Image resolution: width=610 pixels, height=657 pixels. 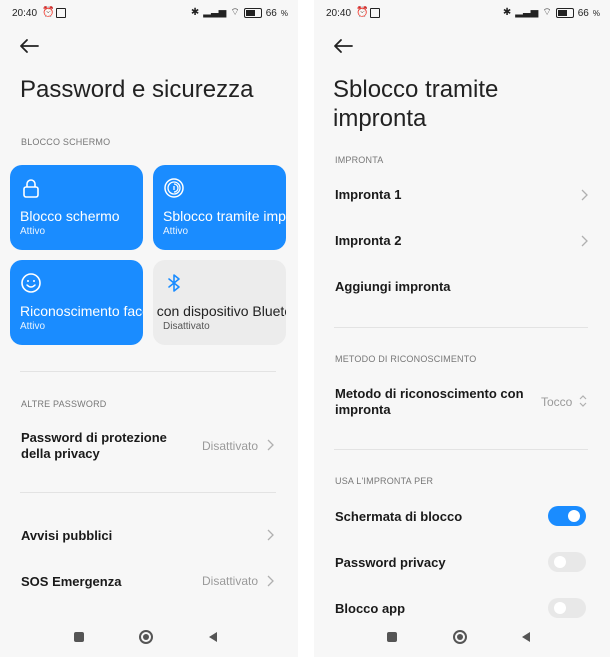 I want to click on section-header-blocco-schermo: BLOCCO SCHERMO, so click(x=66, y=142).